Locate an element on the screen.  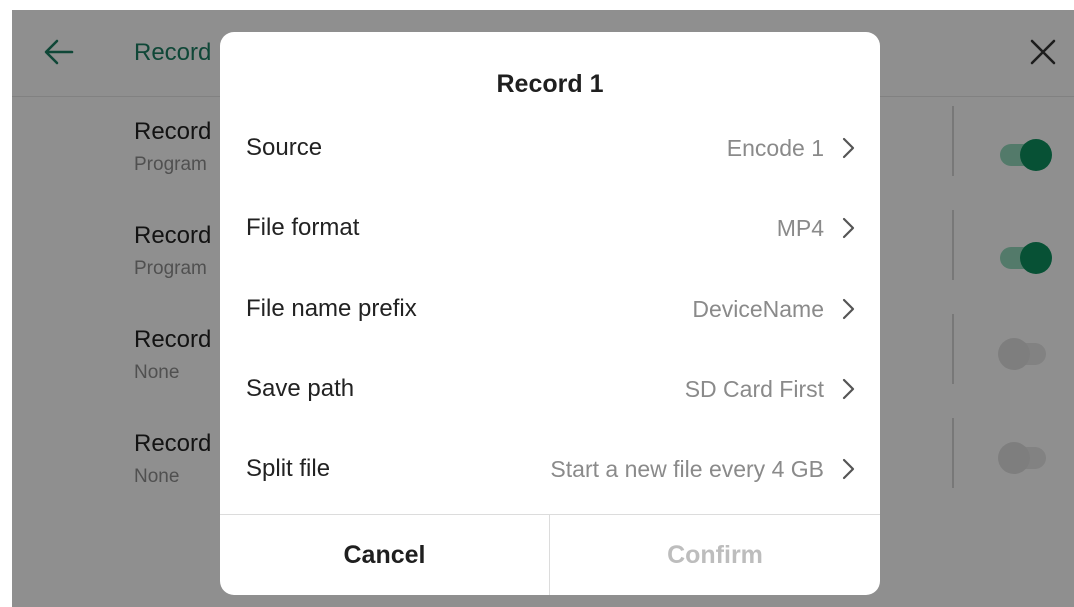
option-value: Encode 1 is located at coordinates (775, 148).